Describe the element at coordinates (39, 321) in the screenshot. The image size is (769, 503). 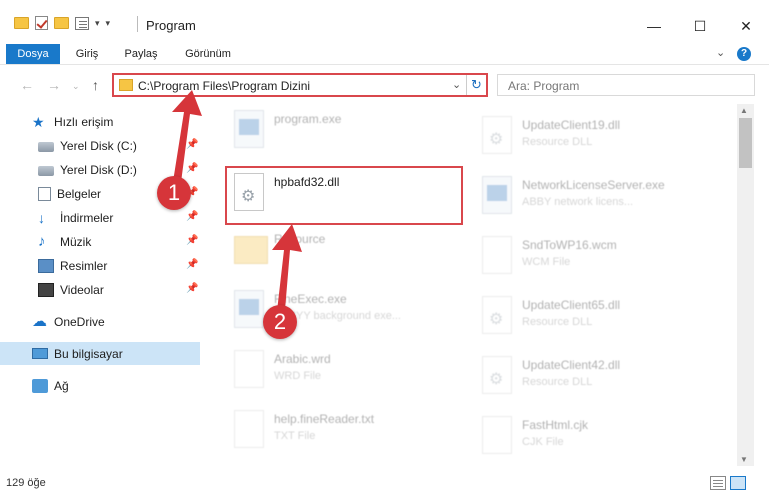
I see `cloud-icon: ☁` at that location.